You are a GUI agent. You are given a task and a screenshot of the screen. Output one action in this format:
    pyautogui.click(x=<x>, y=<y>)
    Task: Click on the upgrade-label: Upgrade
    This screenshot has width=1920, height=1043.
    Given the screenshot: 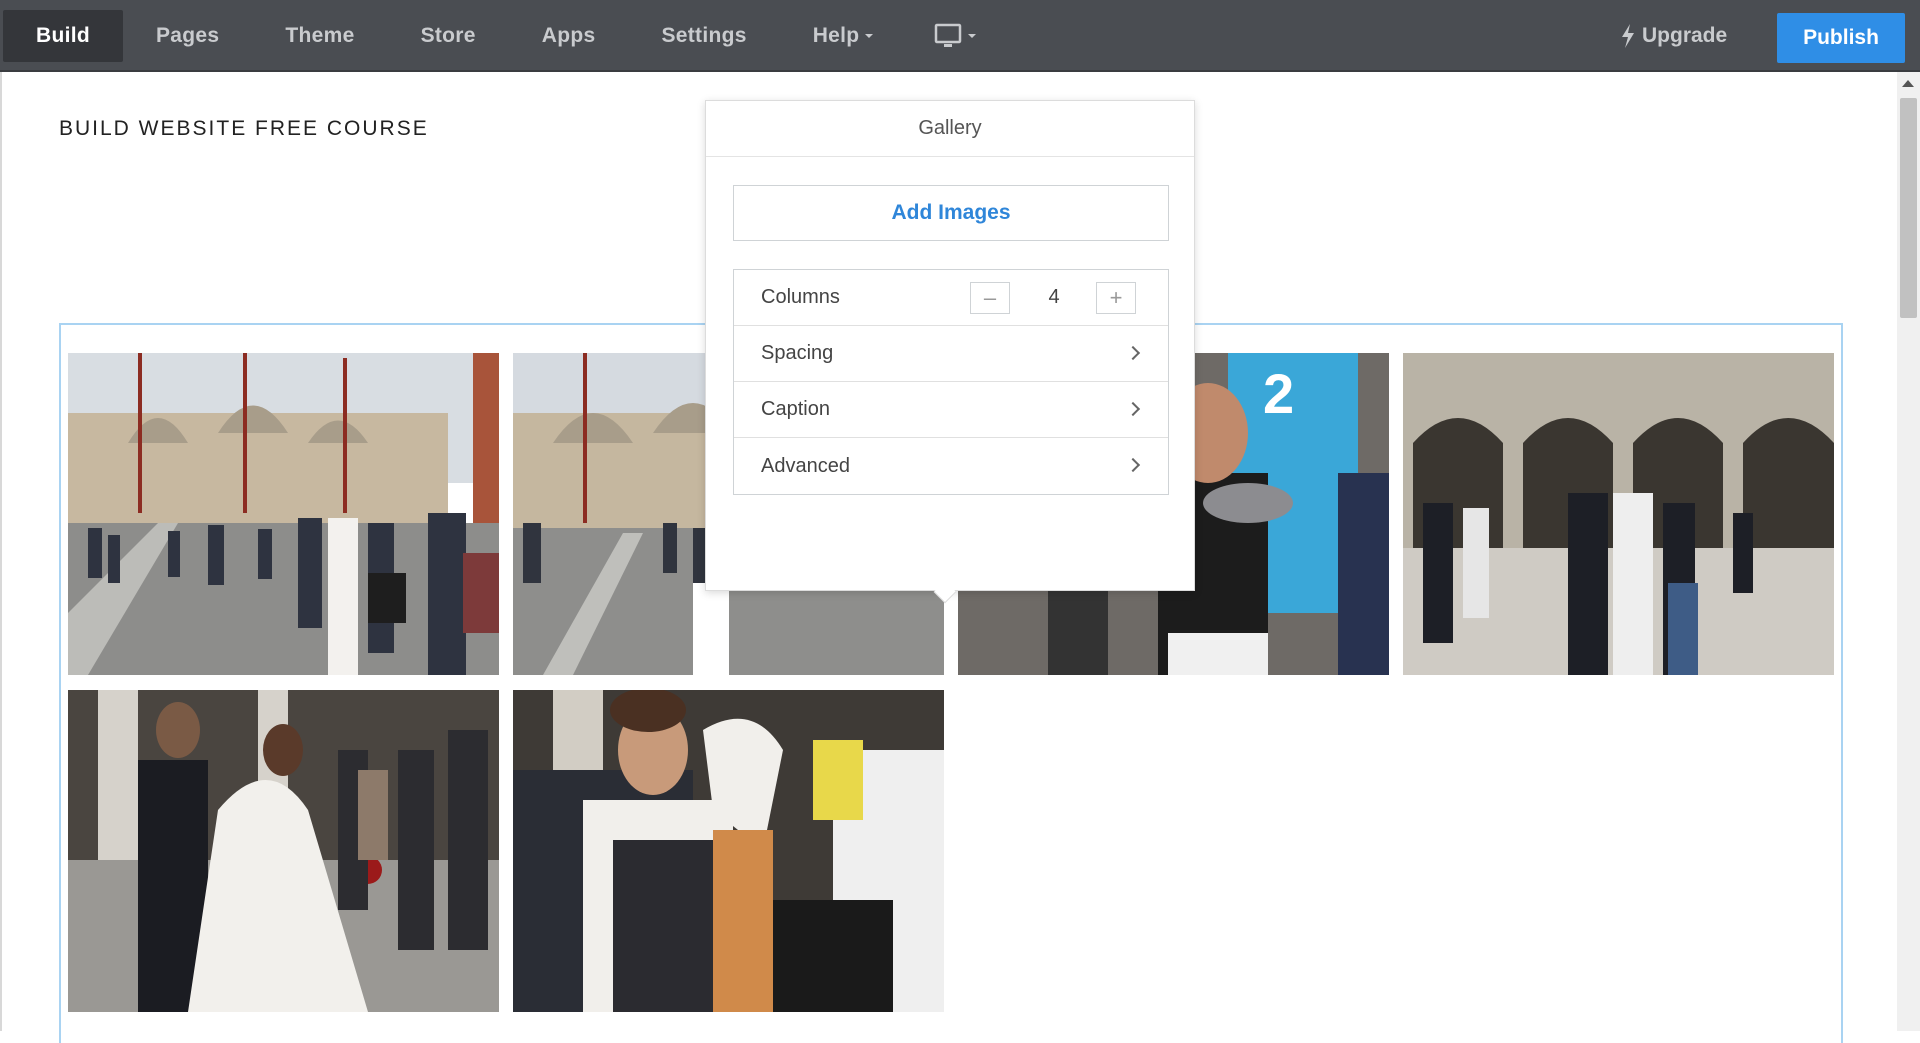 What is the action you would take?
    pyautogui.click(x=1685, y=35)
    